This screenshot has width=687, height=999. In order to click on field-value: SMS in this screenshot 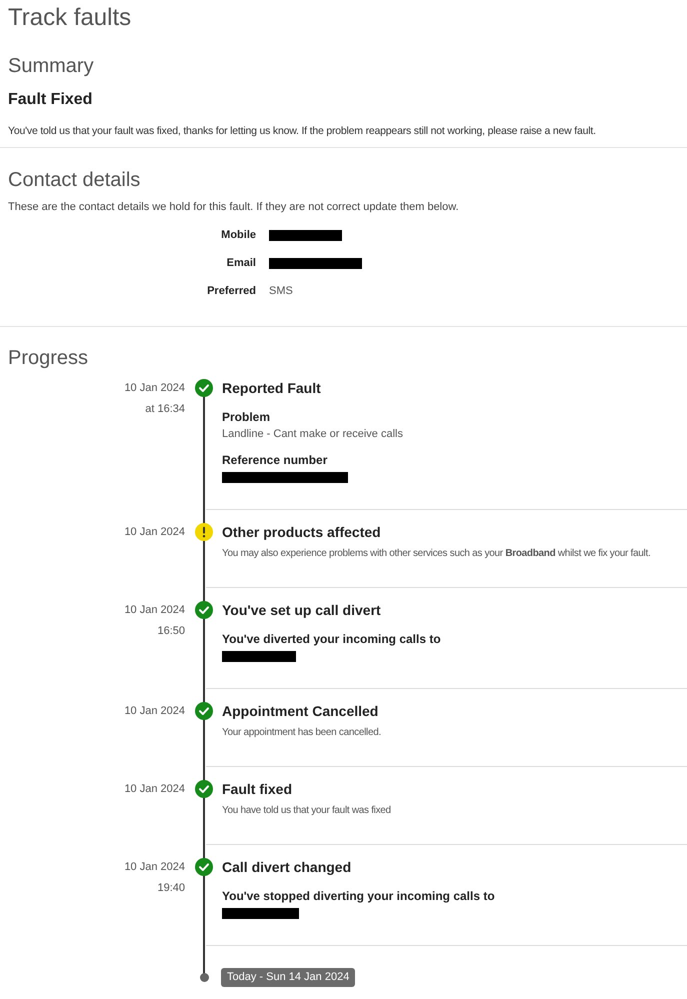, I will do `click(281, 291)`.